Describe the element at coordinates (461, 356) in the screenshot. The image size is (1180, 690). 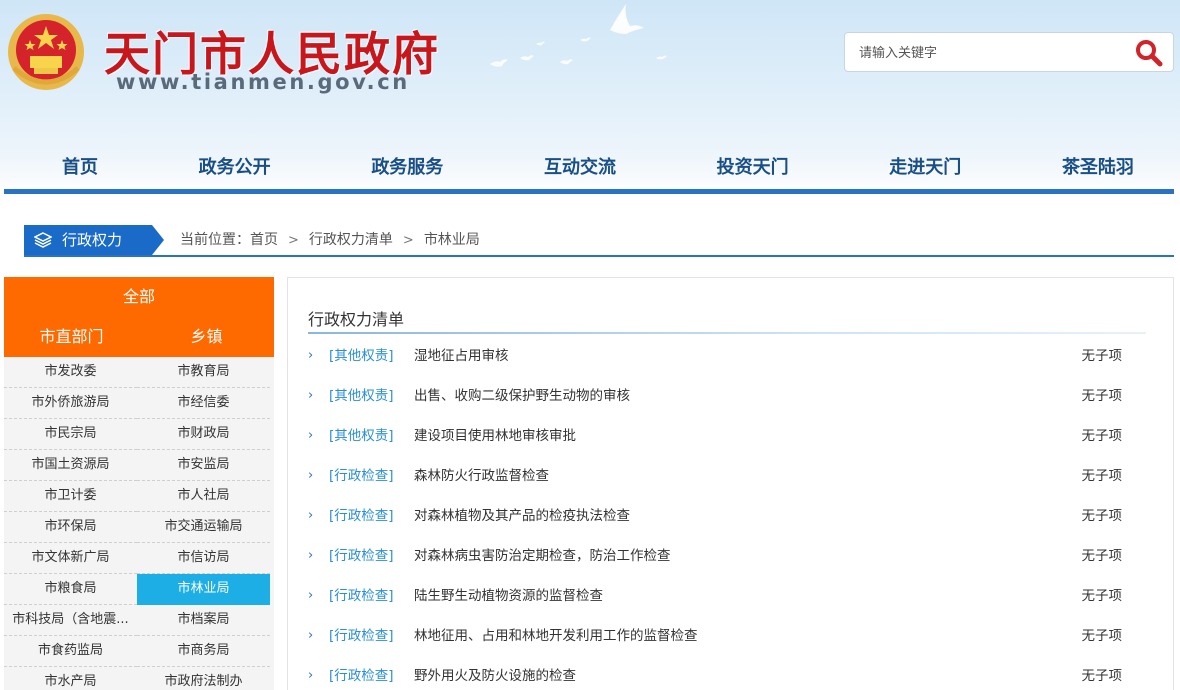
I see `item-title: 湿地征占用审核` at that location.